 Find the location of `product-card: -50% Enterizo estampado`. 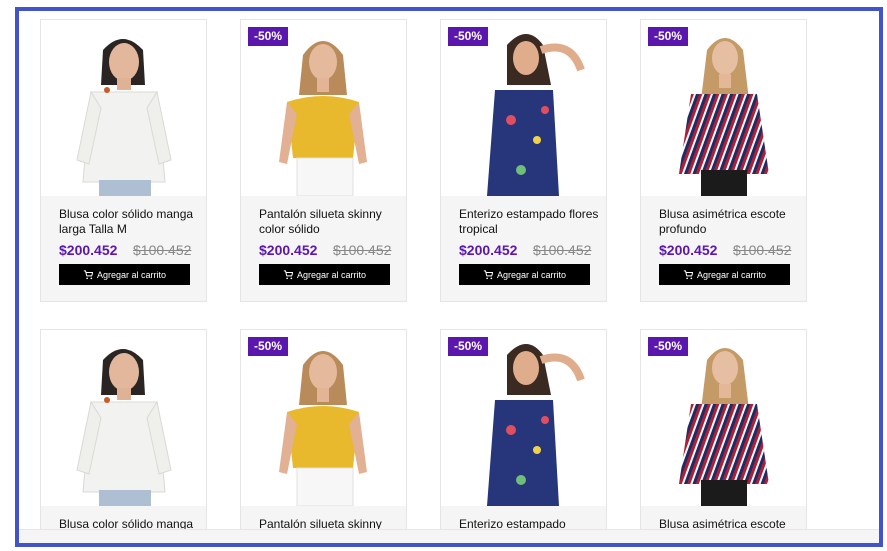

product-card: -50% Enterizo estampado is located at coordinates (523, 436).